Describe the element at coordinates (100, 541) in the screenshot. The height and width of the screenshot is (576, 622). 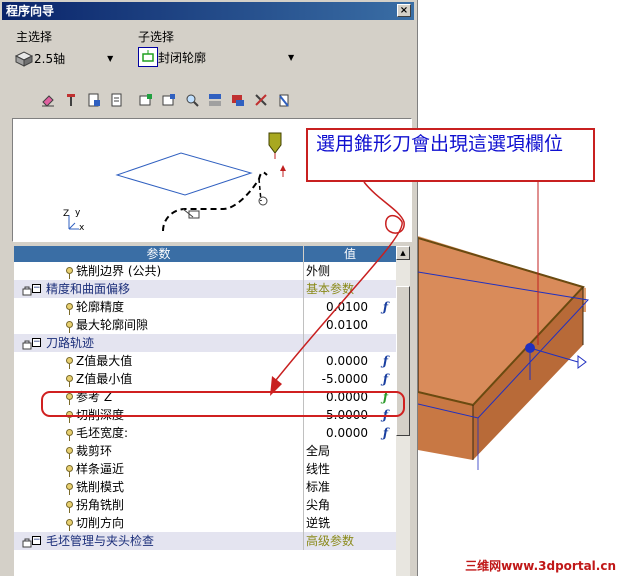
I see `row-label: 毛坯管理与夹头检查` at that location.